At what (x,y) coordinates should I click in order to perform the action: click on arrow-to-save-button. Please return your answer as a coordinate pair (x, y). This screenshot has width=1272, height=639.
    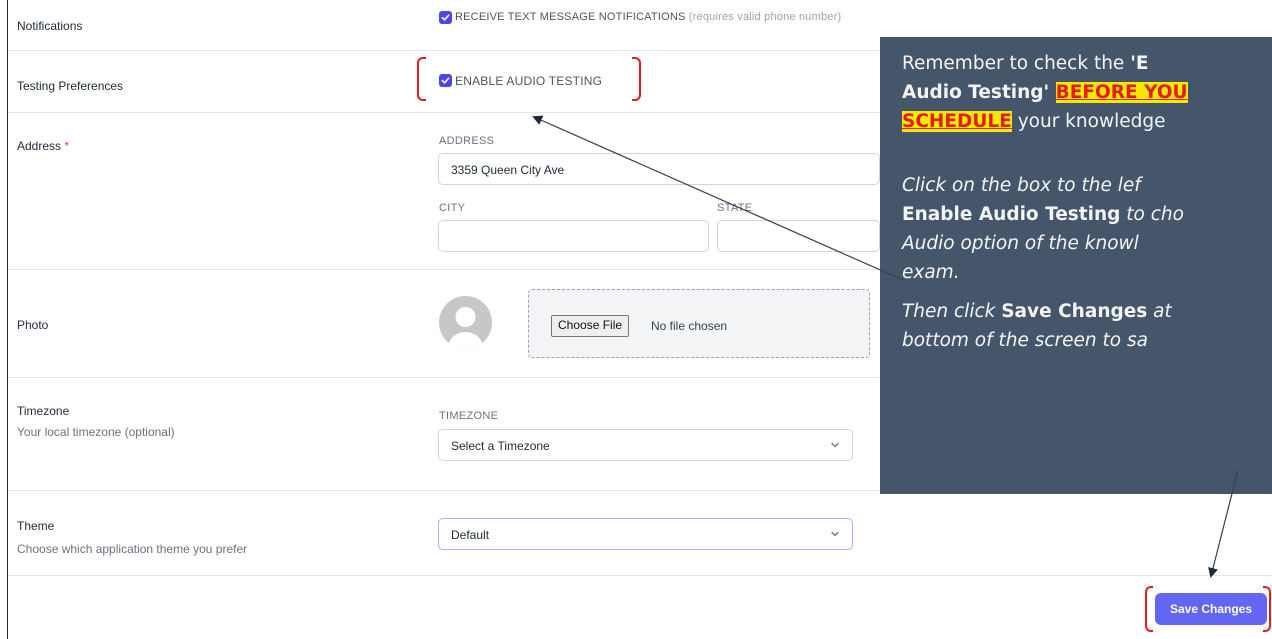
    Looking at the image, I should click on (1223, 523).